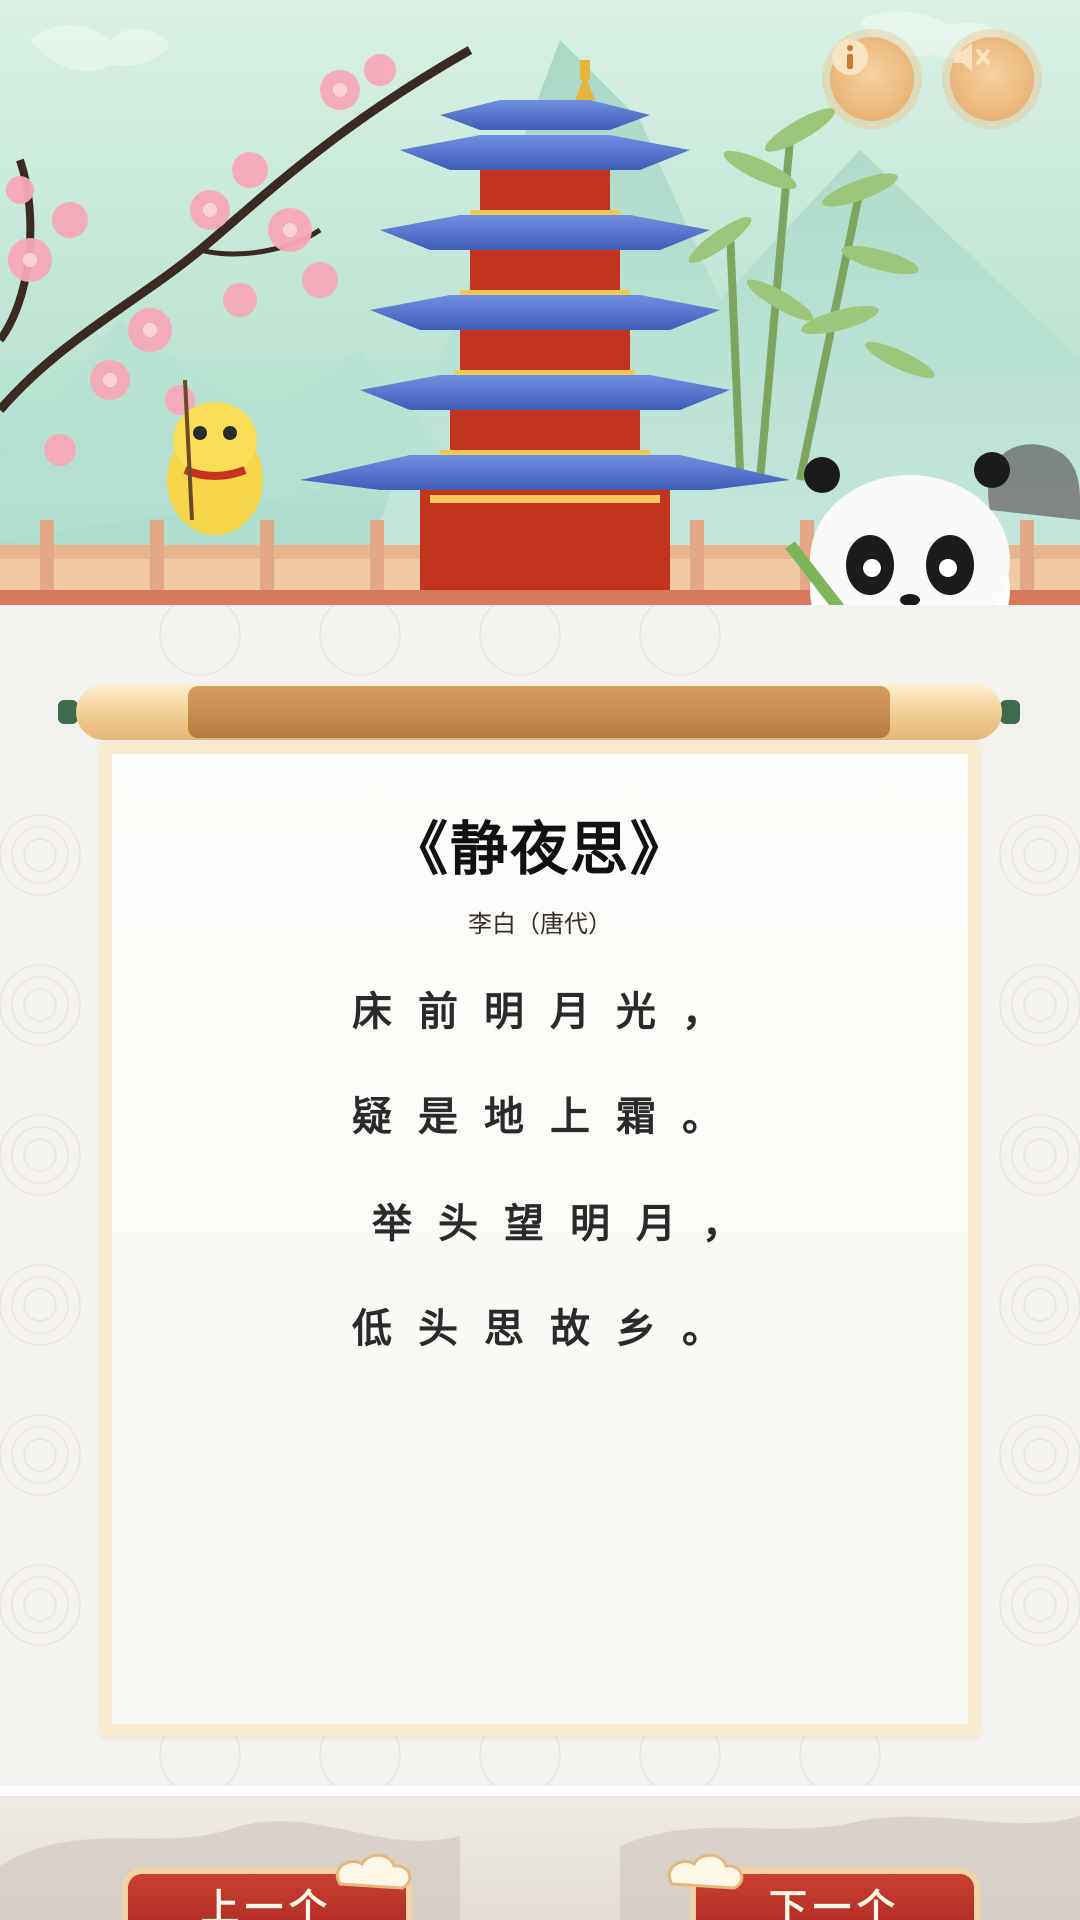 Image resolution: width=1080 pixels, height=1920 pixels. Describe the element at coordinates (550, 1117) in the screenshot. I see `poem-line: 疑是地上霜。` at that location.